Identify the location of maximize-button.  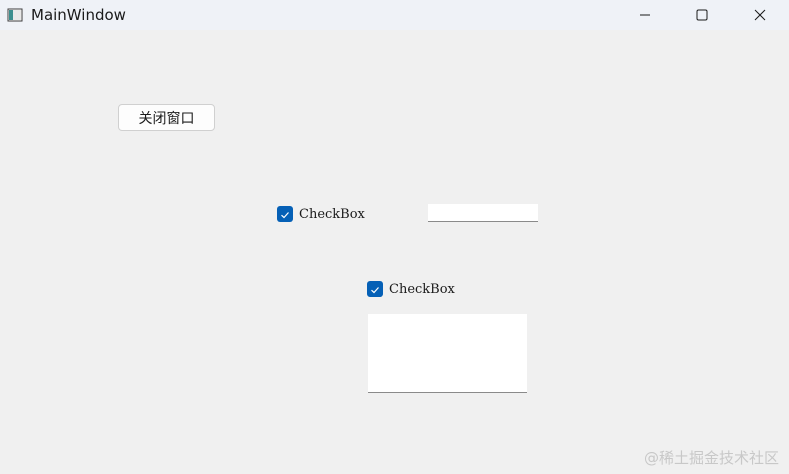
(702, 15).